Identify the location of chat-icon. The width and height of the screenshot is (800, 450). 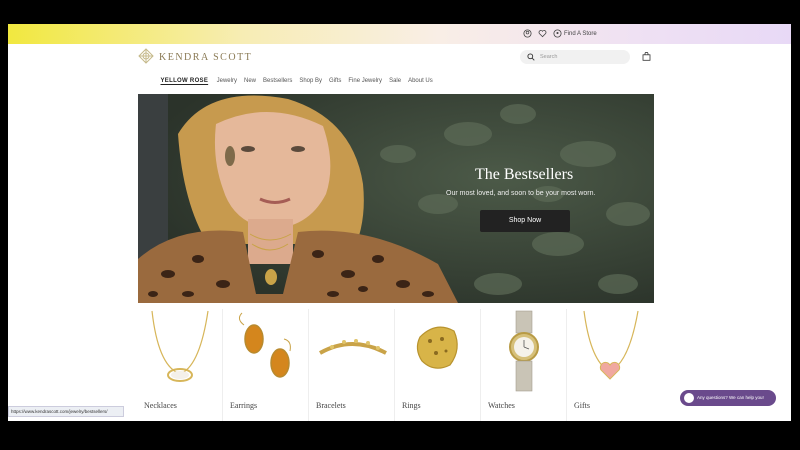
(689, 398).